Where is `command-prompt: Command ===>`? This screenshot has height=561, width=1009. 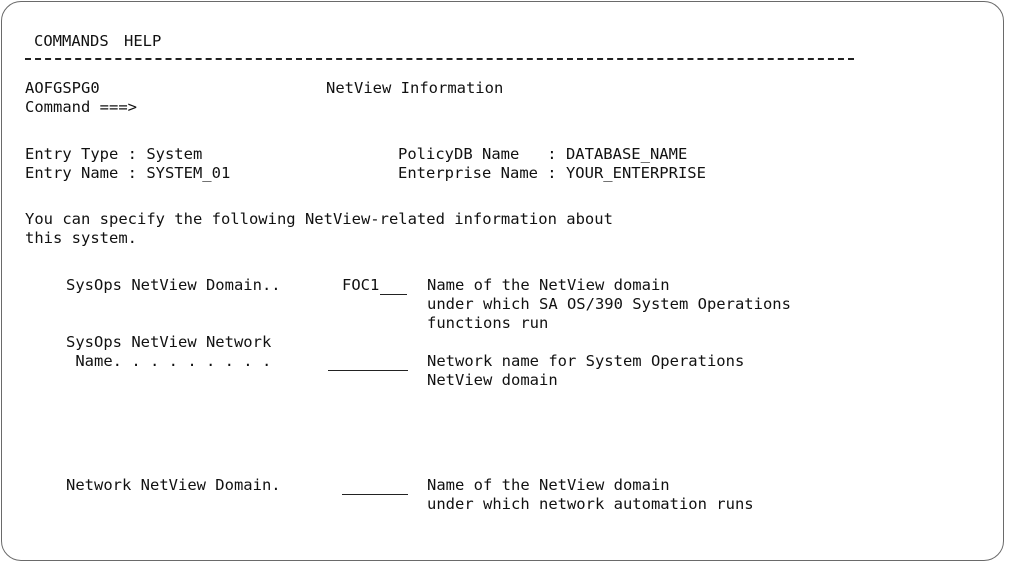 command-prompt: Command ===> is located at coordinates (81, 107).